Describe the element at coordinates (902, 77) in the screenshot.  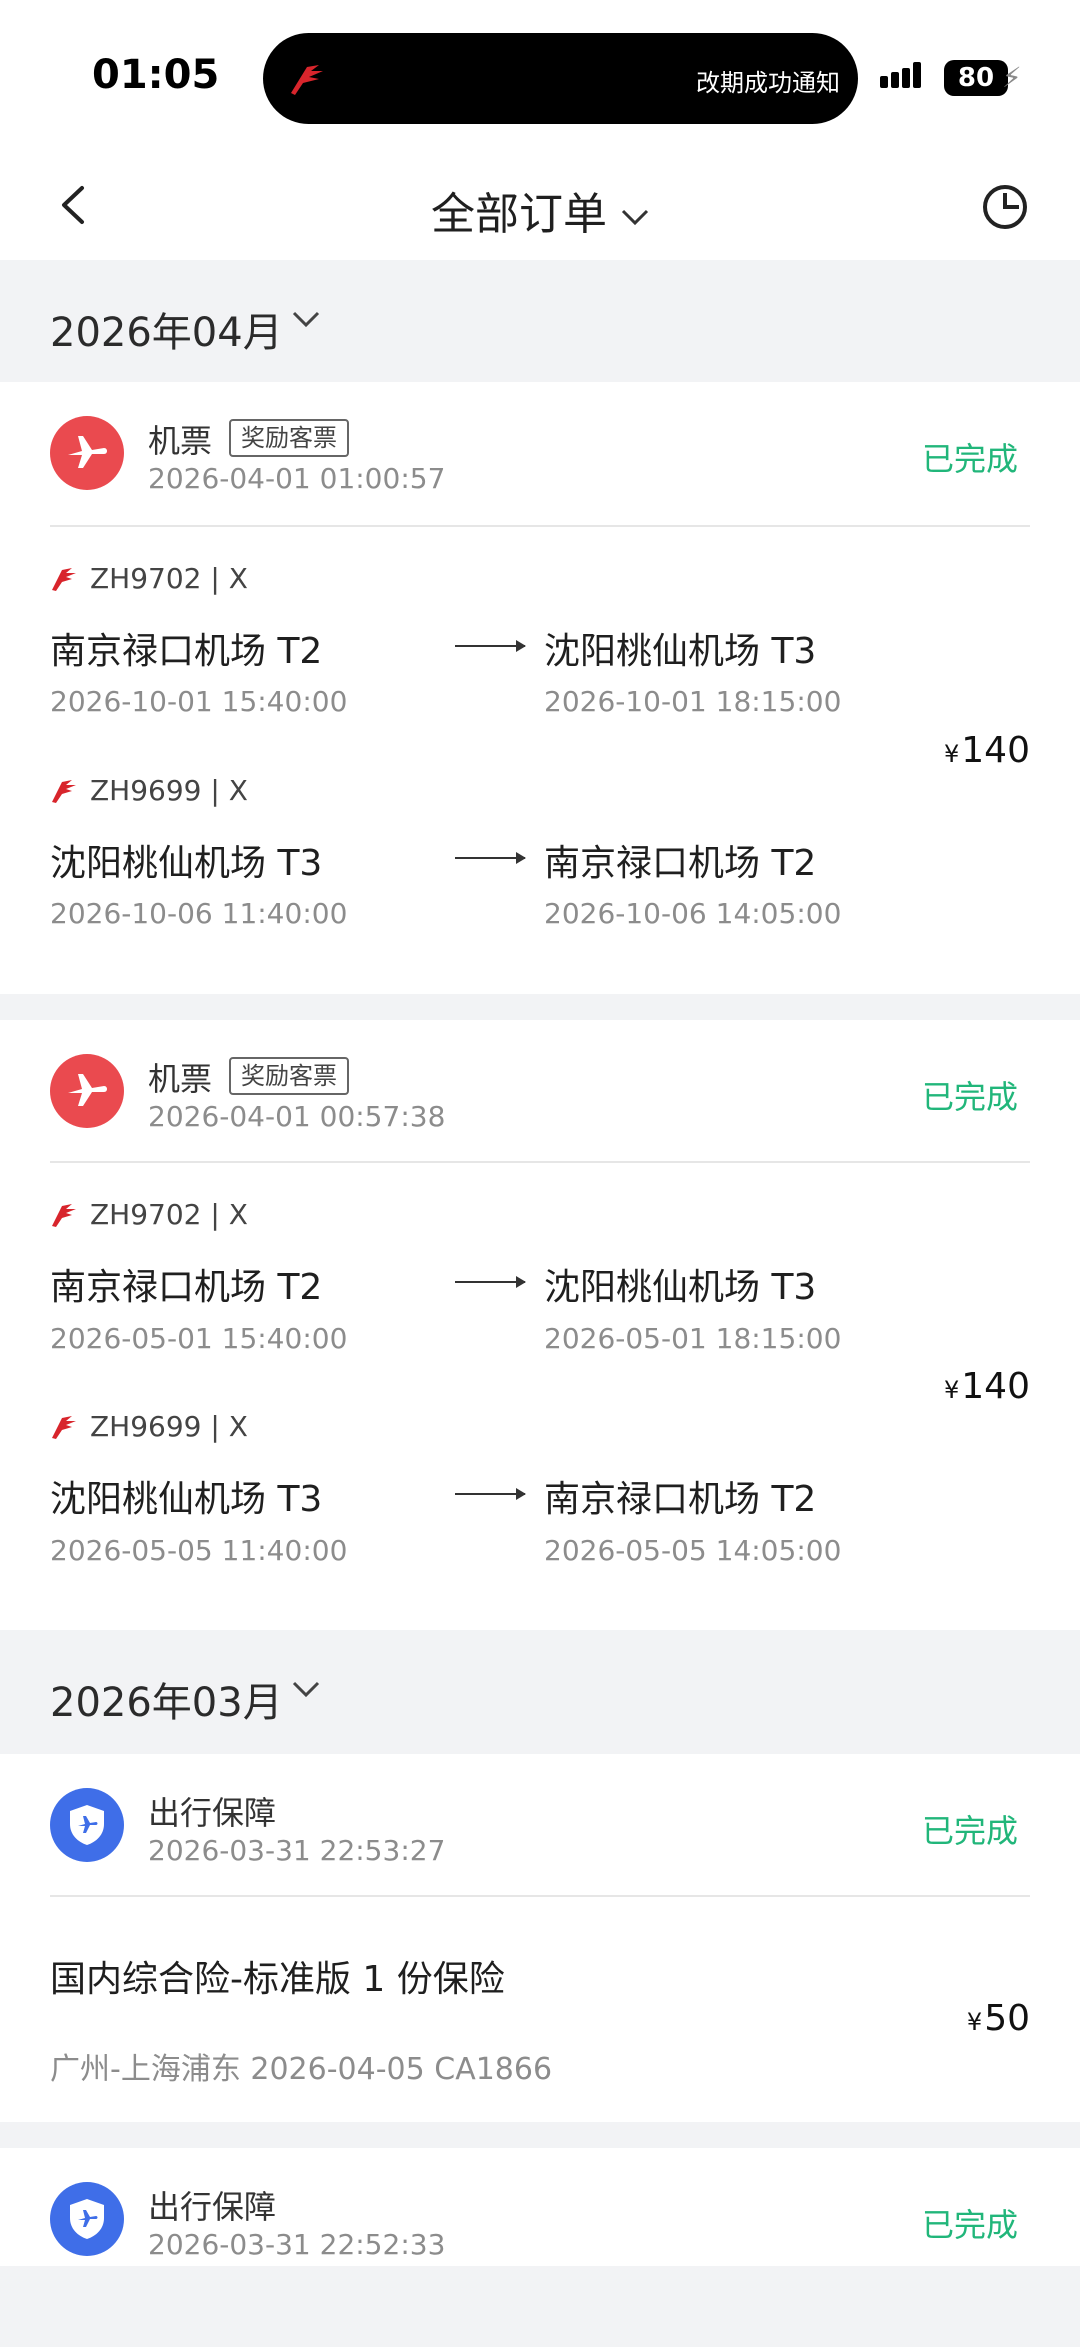
I see `signal-icon` at that location.